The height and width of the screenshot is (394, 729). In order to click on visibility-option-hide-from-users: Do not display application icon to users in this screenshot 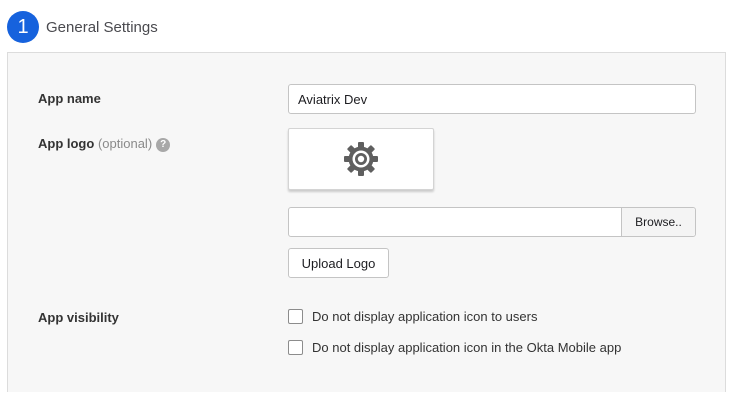, I will do `click(412, 316)`.